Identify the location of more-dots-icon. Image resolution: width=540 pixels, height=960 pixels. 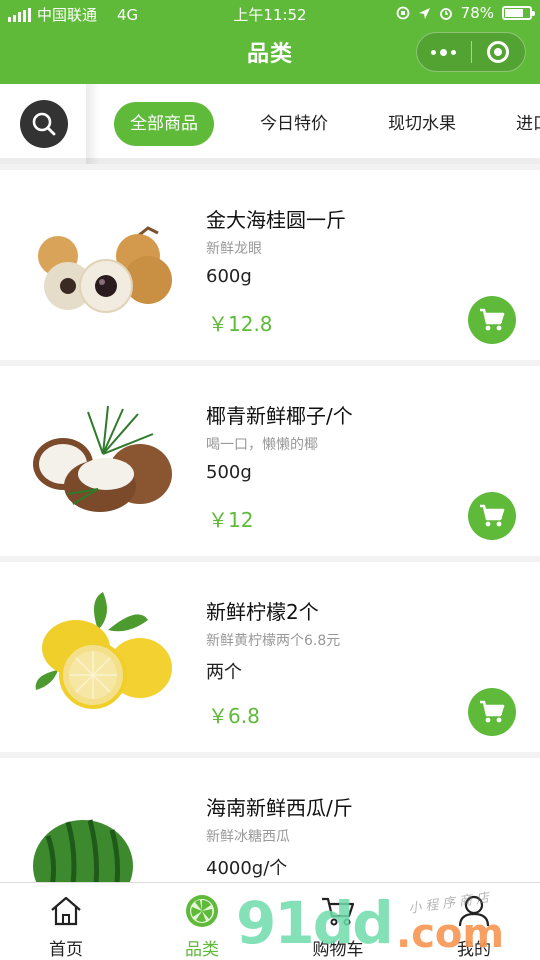
(444, 52).